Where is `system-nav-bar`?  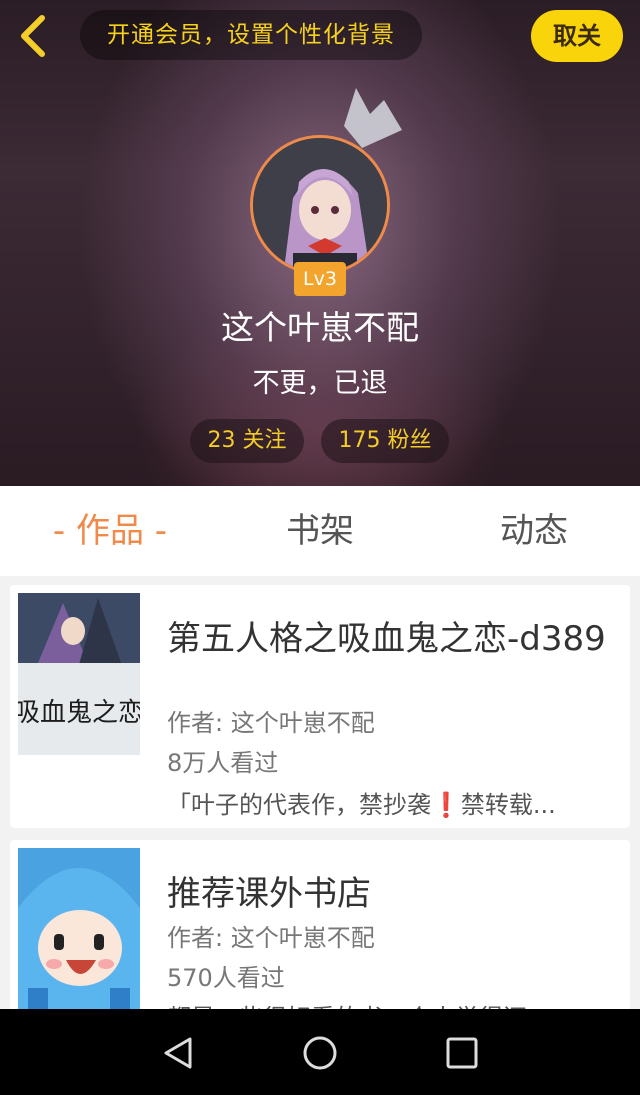
system-nav-bar is located at coordinates (320, 1052).